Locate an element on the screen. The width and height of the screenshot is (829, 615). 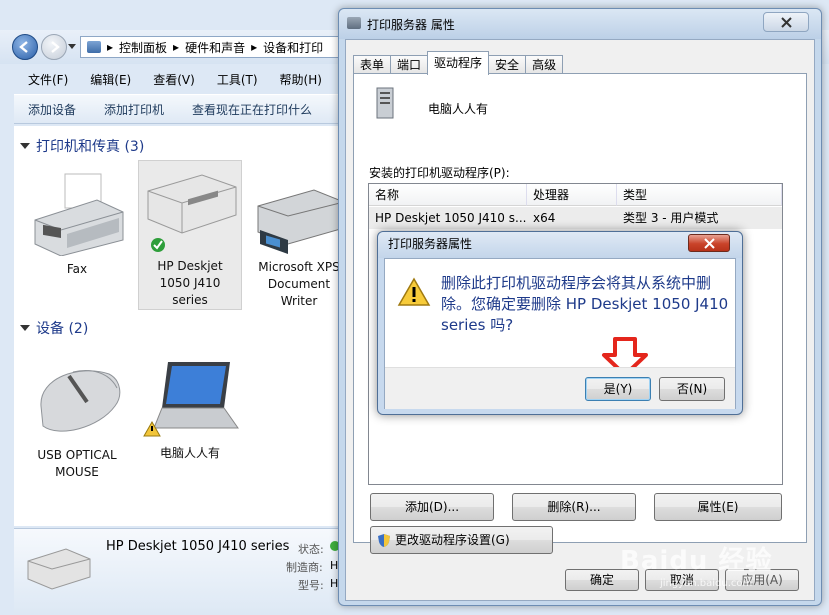
change-driver-settings-button: 更改驱动程序设置(G) is located at coordinates (461, 540).